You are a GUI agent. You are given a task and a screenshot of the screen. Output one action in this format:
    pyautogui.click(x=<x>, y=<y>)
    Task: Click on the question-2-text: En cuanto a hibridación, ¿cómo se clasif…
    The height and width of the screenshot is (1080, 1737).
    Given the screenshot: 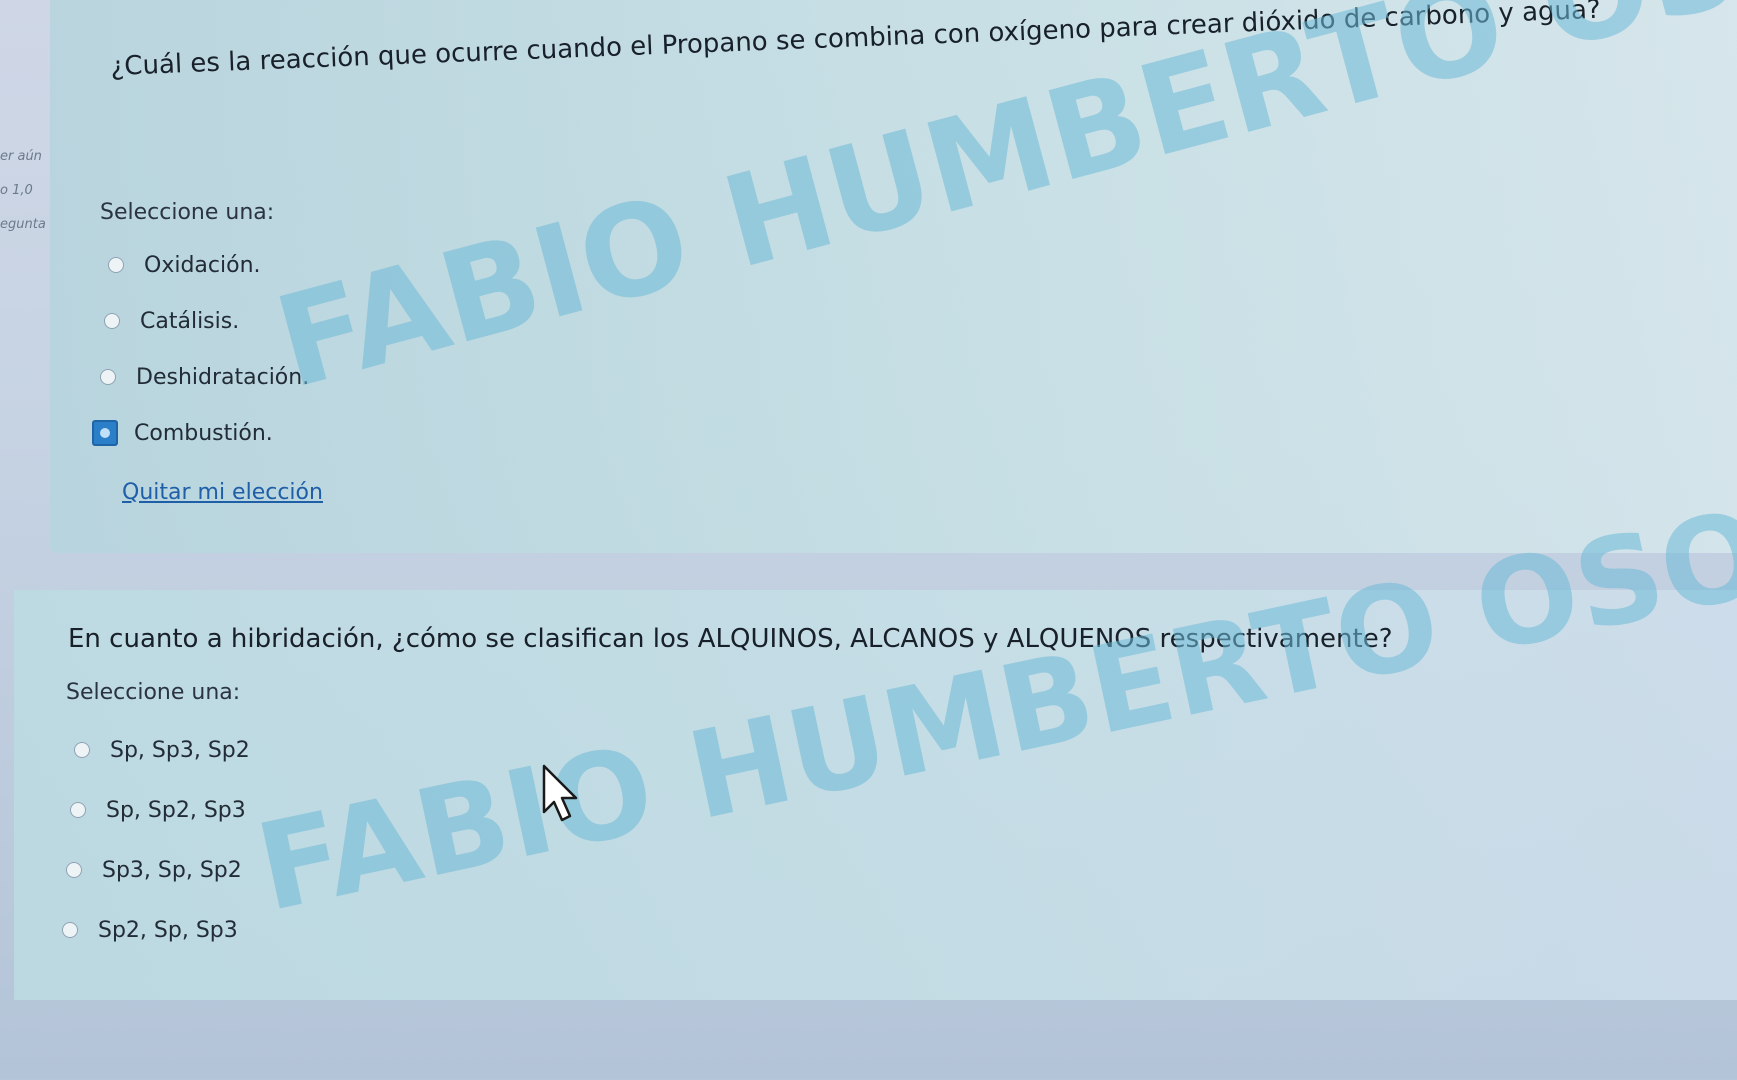 What is the action you would take?
    pyautogui.click(x=730, y=639)
    